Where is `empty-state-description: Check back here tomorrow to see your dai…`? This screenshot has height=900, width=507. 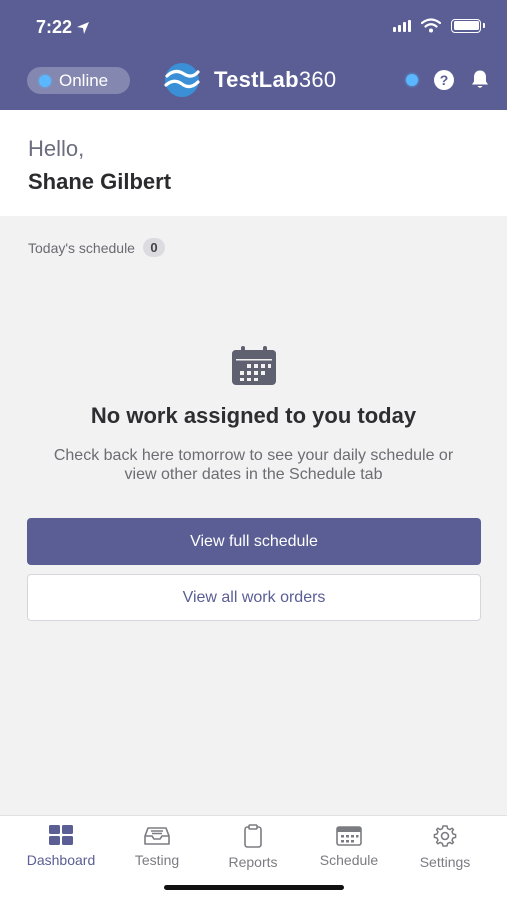
empty-state-description: Check back here tomorrow to see your dai… is located at coordinates (253, 465).